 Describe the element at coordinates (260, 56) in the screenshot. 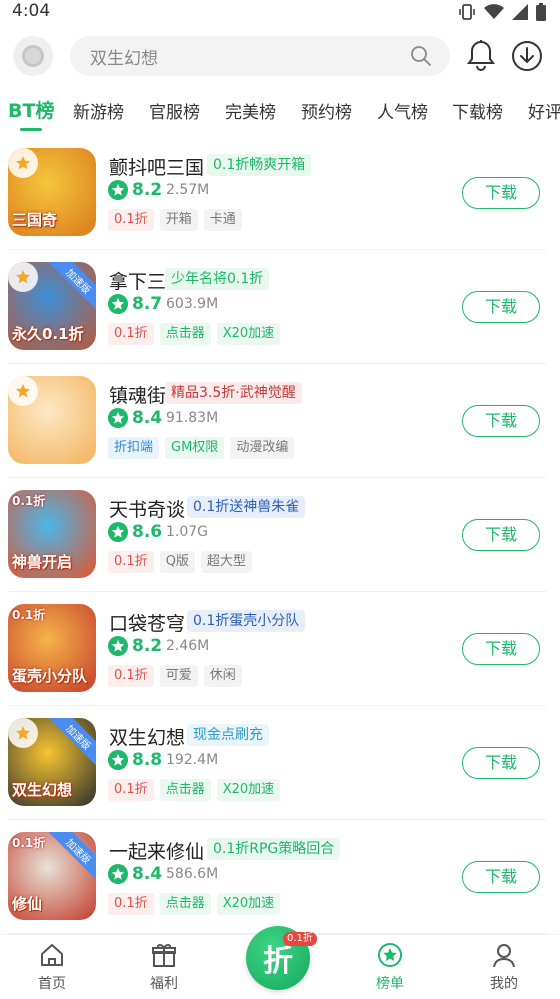

I see `search-input: 双生幻想` at that location.